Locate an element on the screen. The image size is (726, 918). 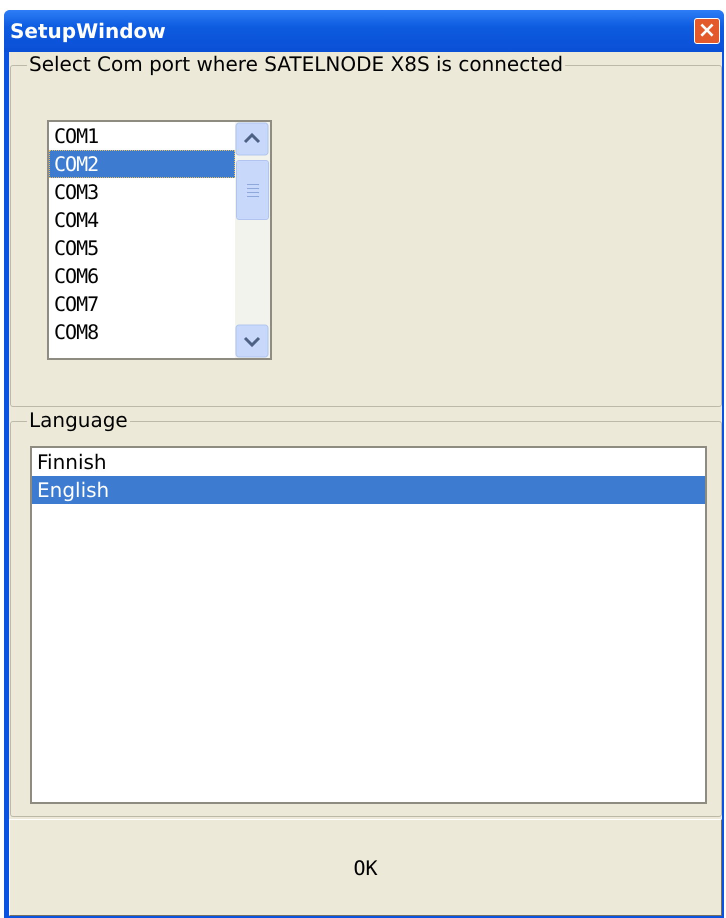
list-item: COM5 is located at coordinates (142, 248).